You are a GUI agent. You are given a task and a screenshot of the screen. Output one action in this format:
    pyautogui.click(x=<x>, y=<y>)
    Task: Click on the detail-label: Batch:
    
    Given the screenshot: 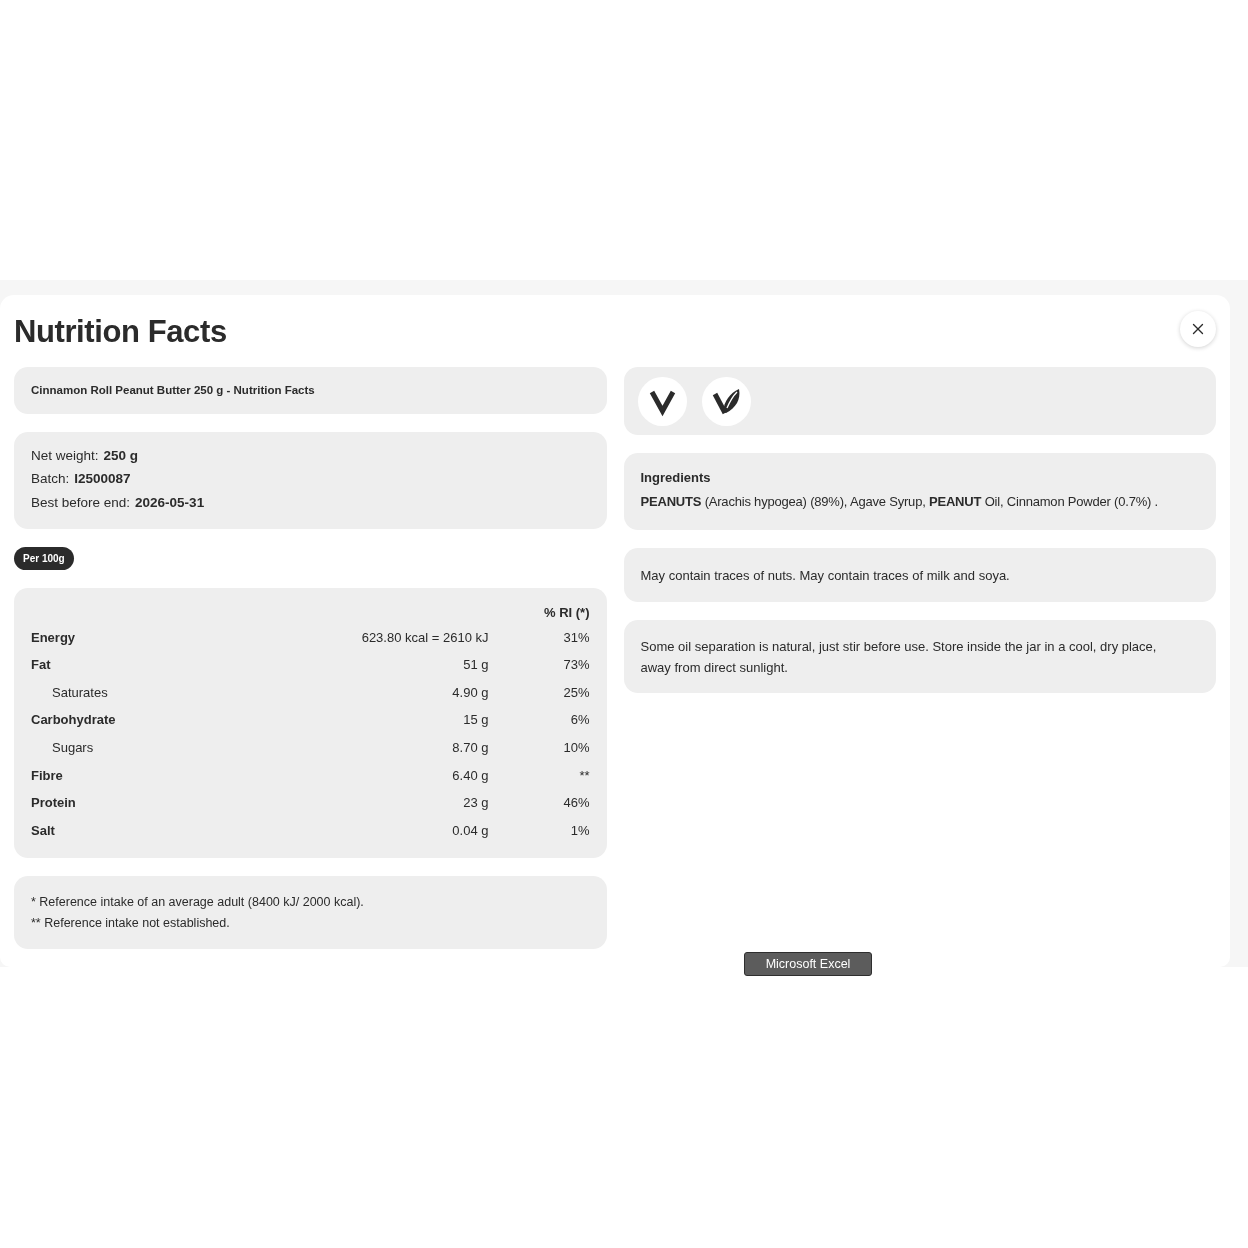 What is the action you would take?
    pyautogui.click(x=50, y=479)
    